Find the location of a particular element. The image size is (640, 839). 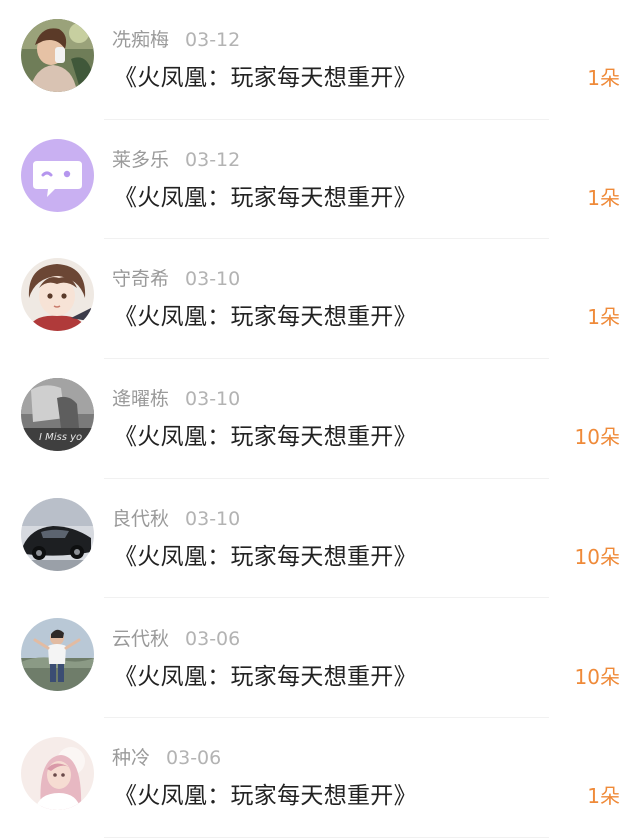

user-name: 良代秋 03-10 is located at coordinates (176, 518).